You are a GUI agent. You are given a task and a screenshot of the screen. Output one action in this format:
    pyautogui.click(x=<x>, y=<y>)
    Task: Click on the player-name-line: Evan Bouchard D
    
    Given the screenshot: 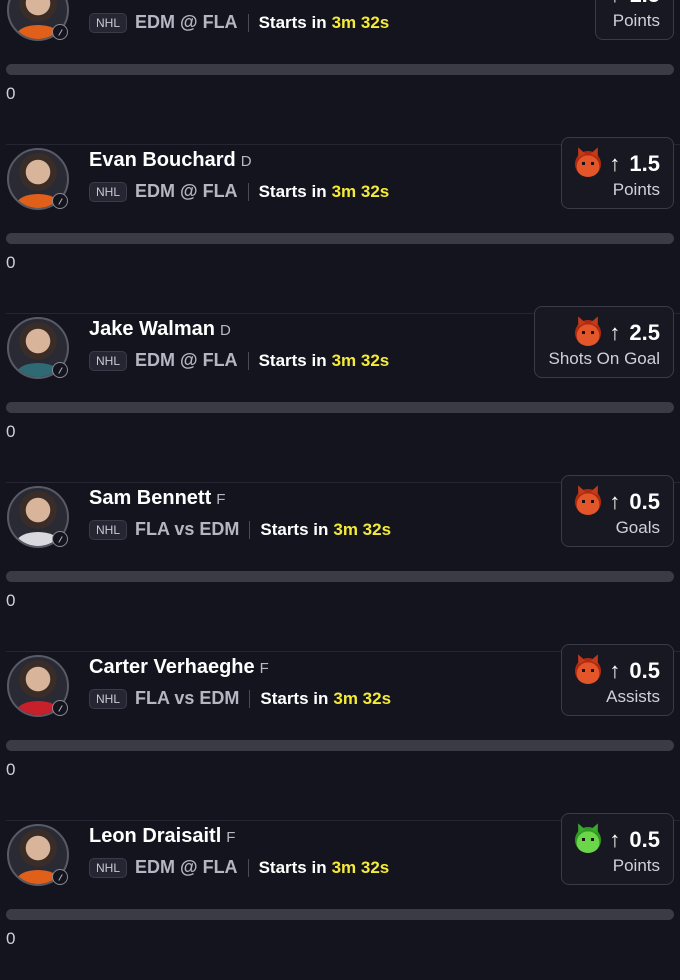 What is the action you would take?
    pyautogui.click(x=170, y=160)
    